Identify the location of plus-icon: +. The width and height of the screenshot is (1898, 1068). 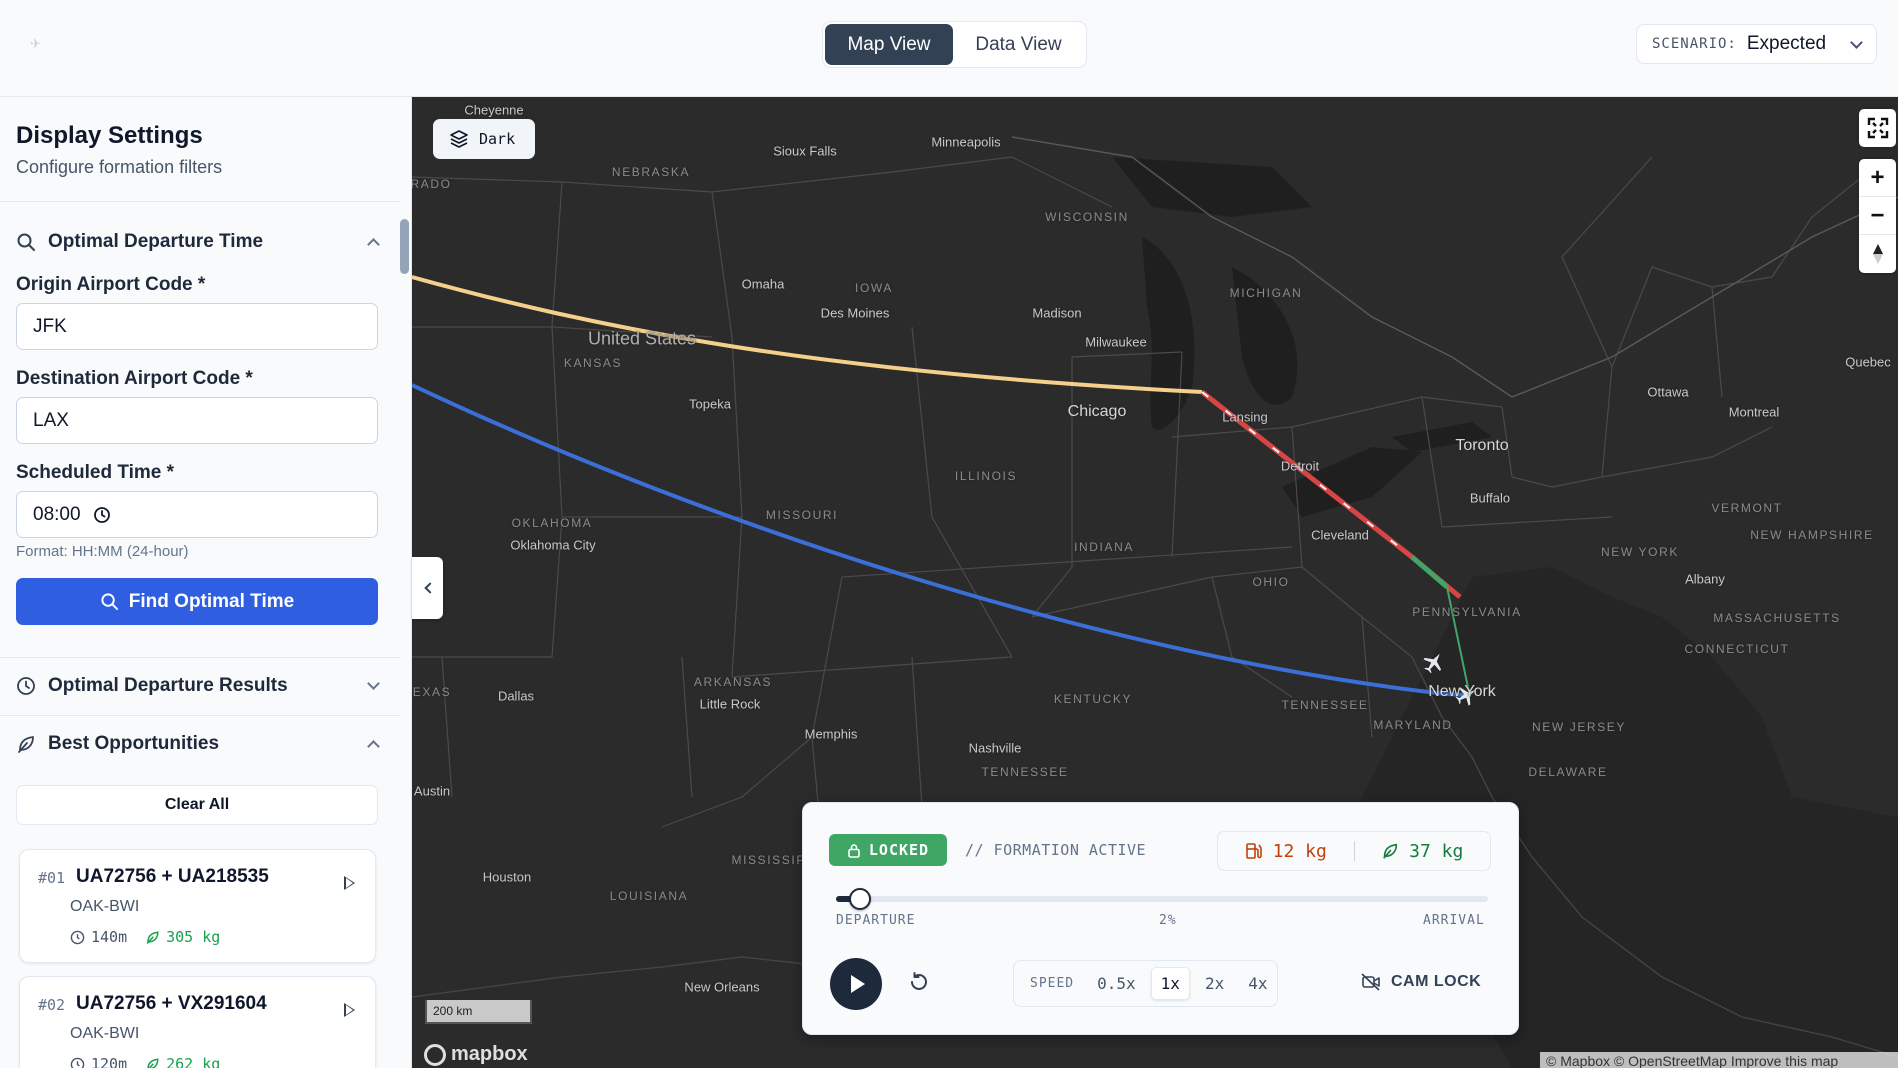
(1877, 177).